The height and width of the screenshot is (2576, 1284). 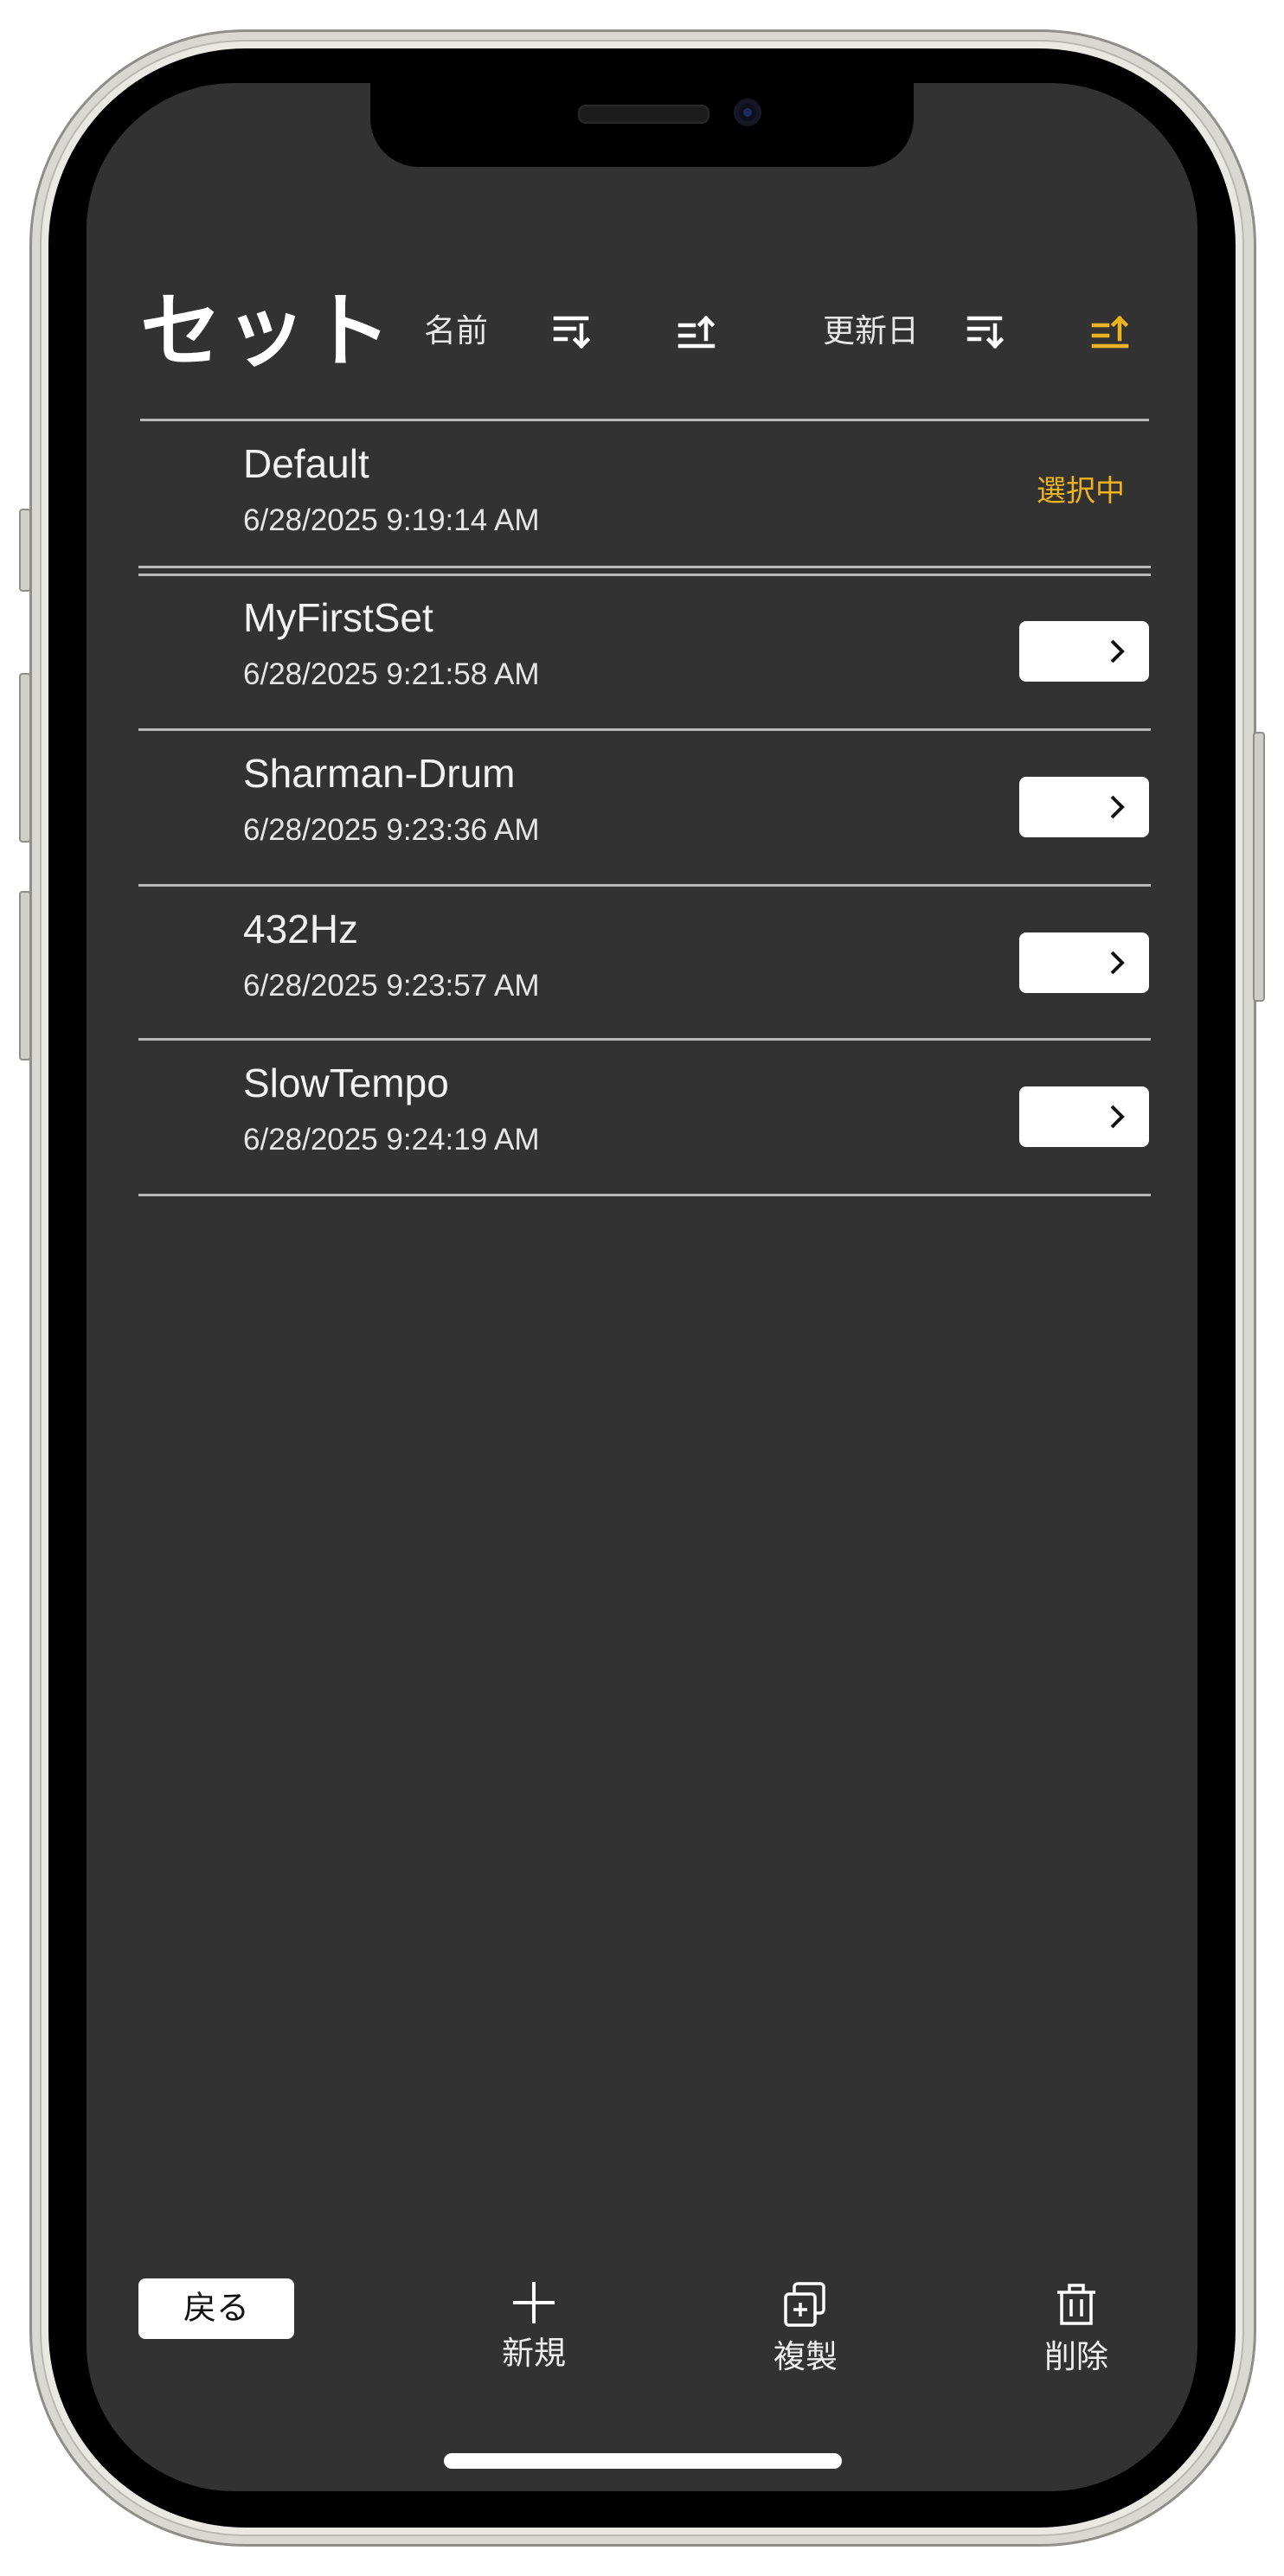 I want to click on page-title: セット, so click(x=267, y=330).